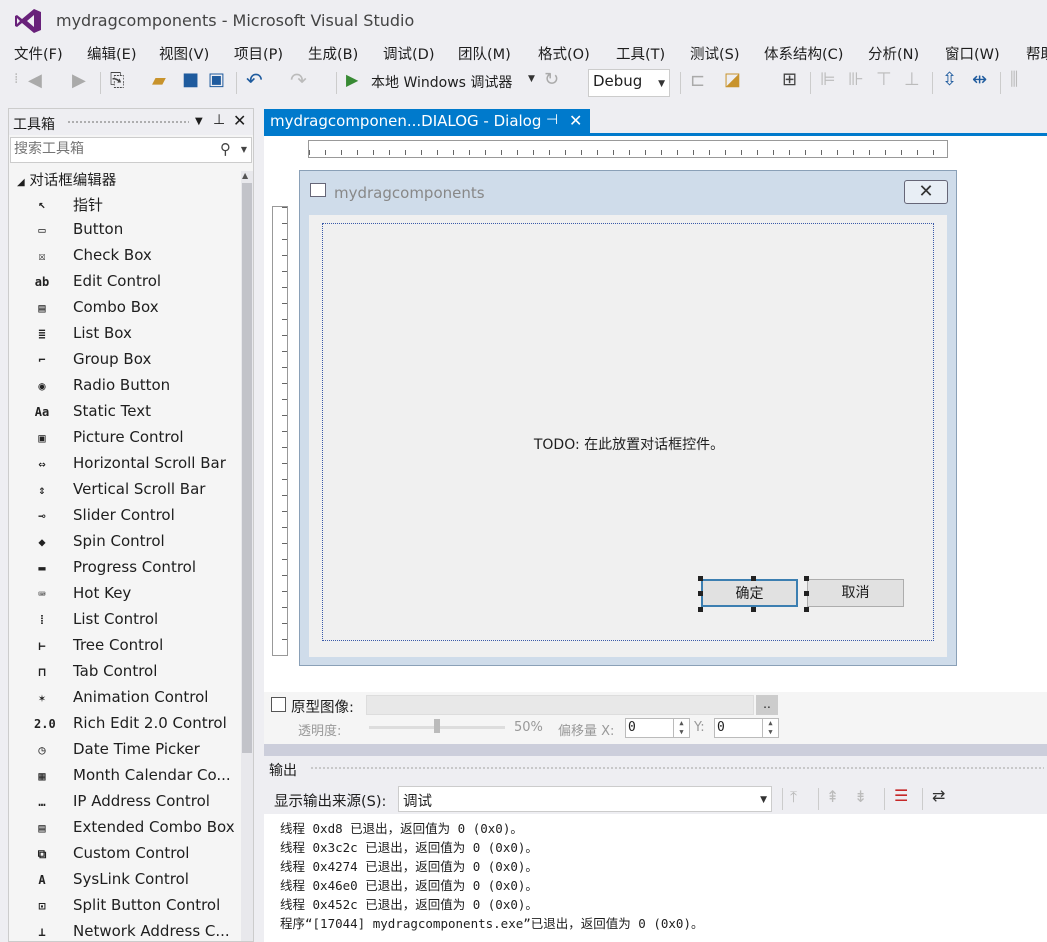  Describe the element at coordinates (225, 149) in the screenshot. I see `search-icon: ⚲` at that location.